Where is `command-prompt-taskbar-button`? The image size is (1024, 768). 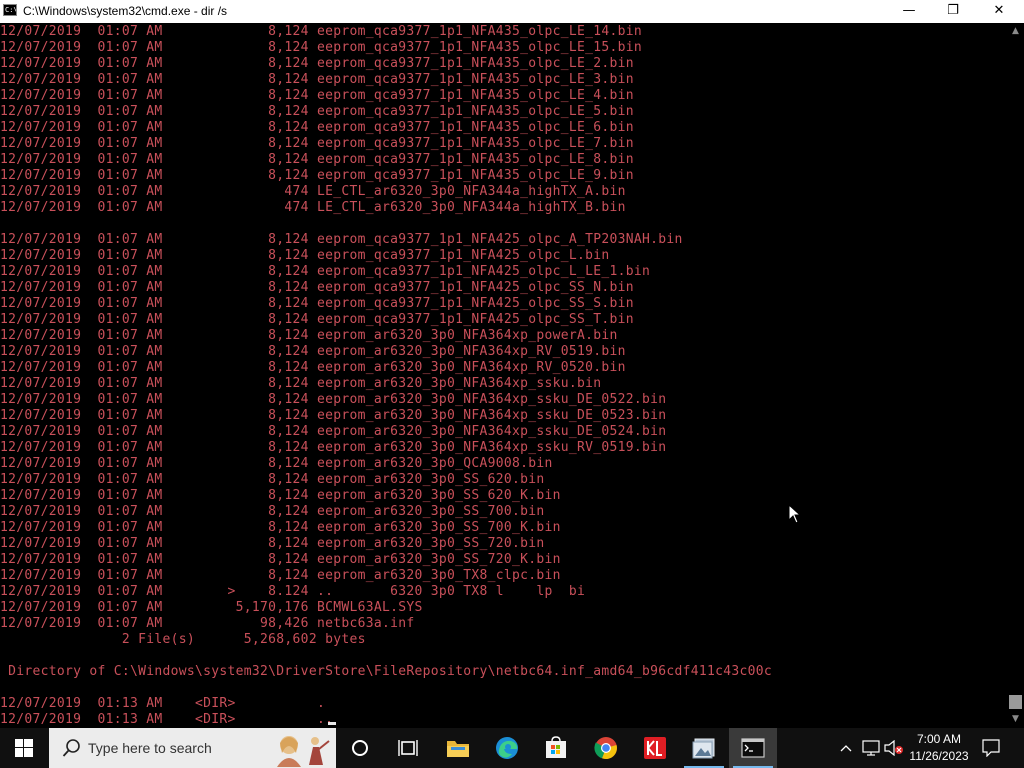 command-prompt-taskbar-button is located at coordinates (753, 748).